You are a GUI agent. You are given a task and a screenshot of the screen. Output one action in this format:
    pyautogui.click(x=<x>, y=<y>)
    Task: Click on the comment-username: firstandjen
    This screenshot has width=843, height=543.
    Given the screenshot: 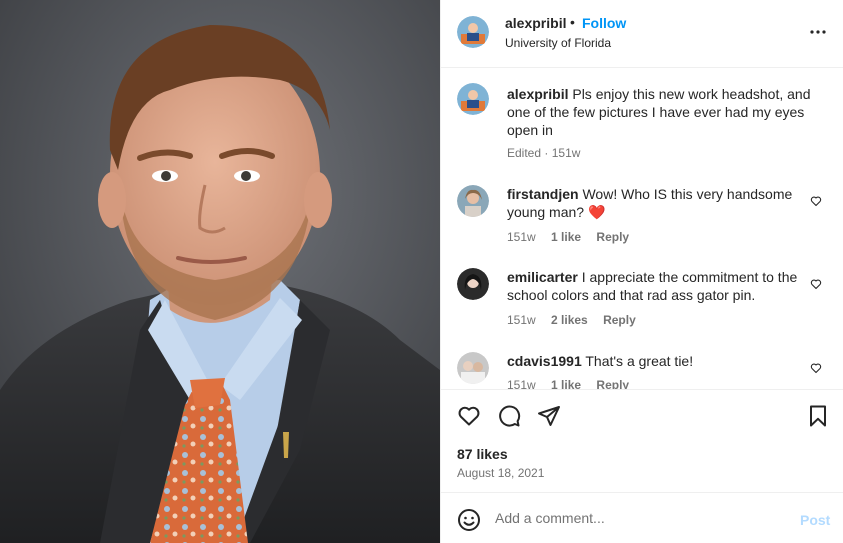 What is the action you would take?
    pyautogui.click(x=543, y=194)
    